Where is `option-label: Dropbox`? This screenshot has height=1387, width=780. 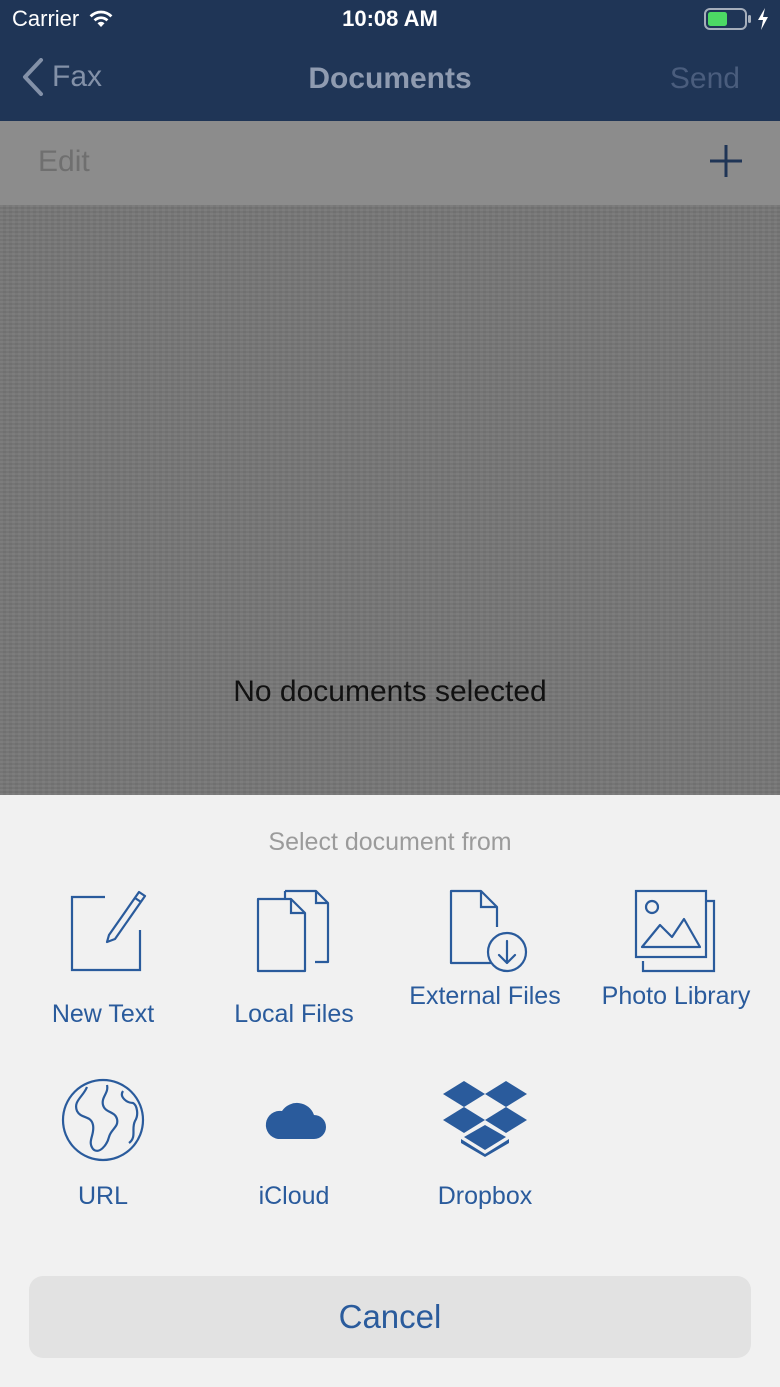 option-label: Dropbox is located at coordinates (485, 1196).